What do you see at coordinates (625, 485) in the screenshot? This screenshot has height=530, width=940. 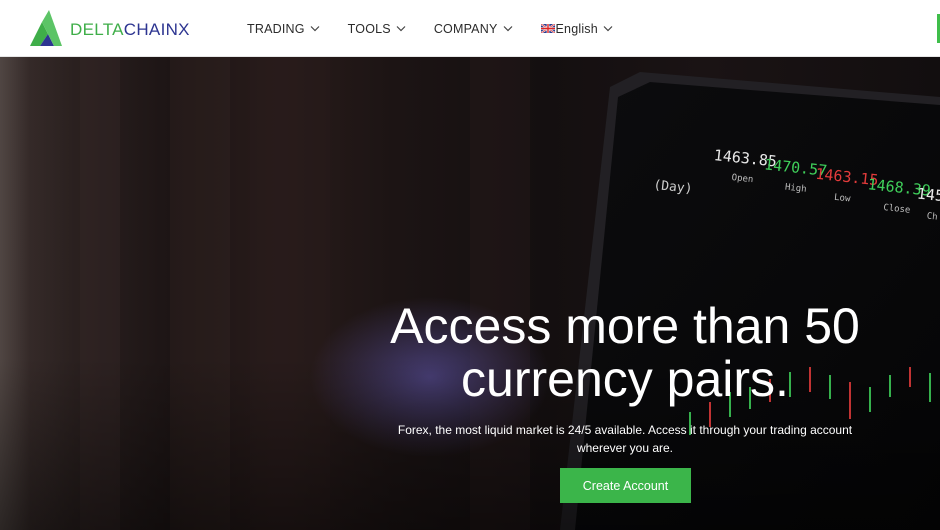 I see `create-account-button: Create Account` at bounding box center [625, 485].